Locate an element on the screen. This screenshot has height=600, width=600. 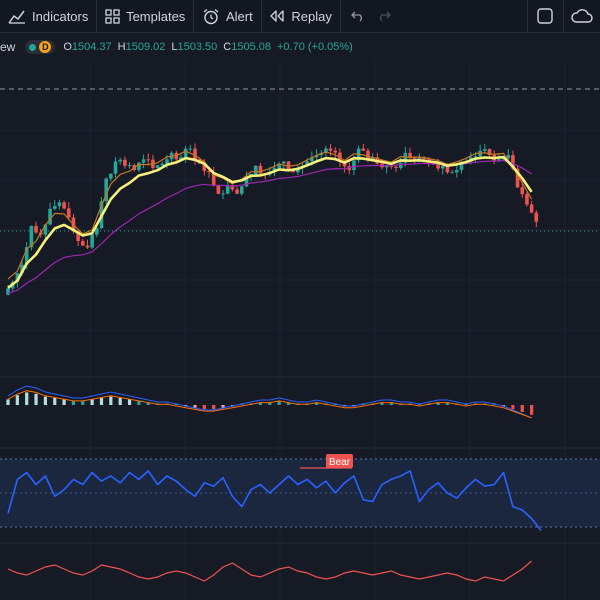
macd-pane is located at coordinates (270, 402).